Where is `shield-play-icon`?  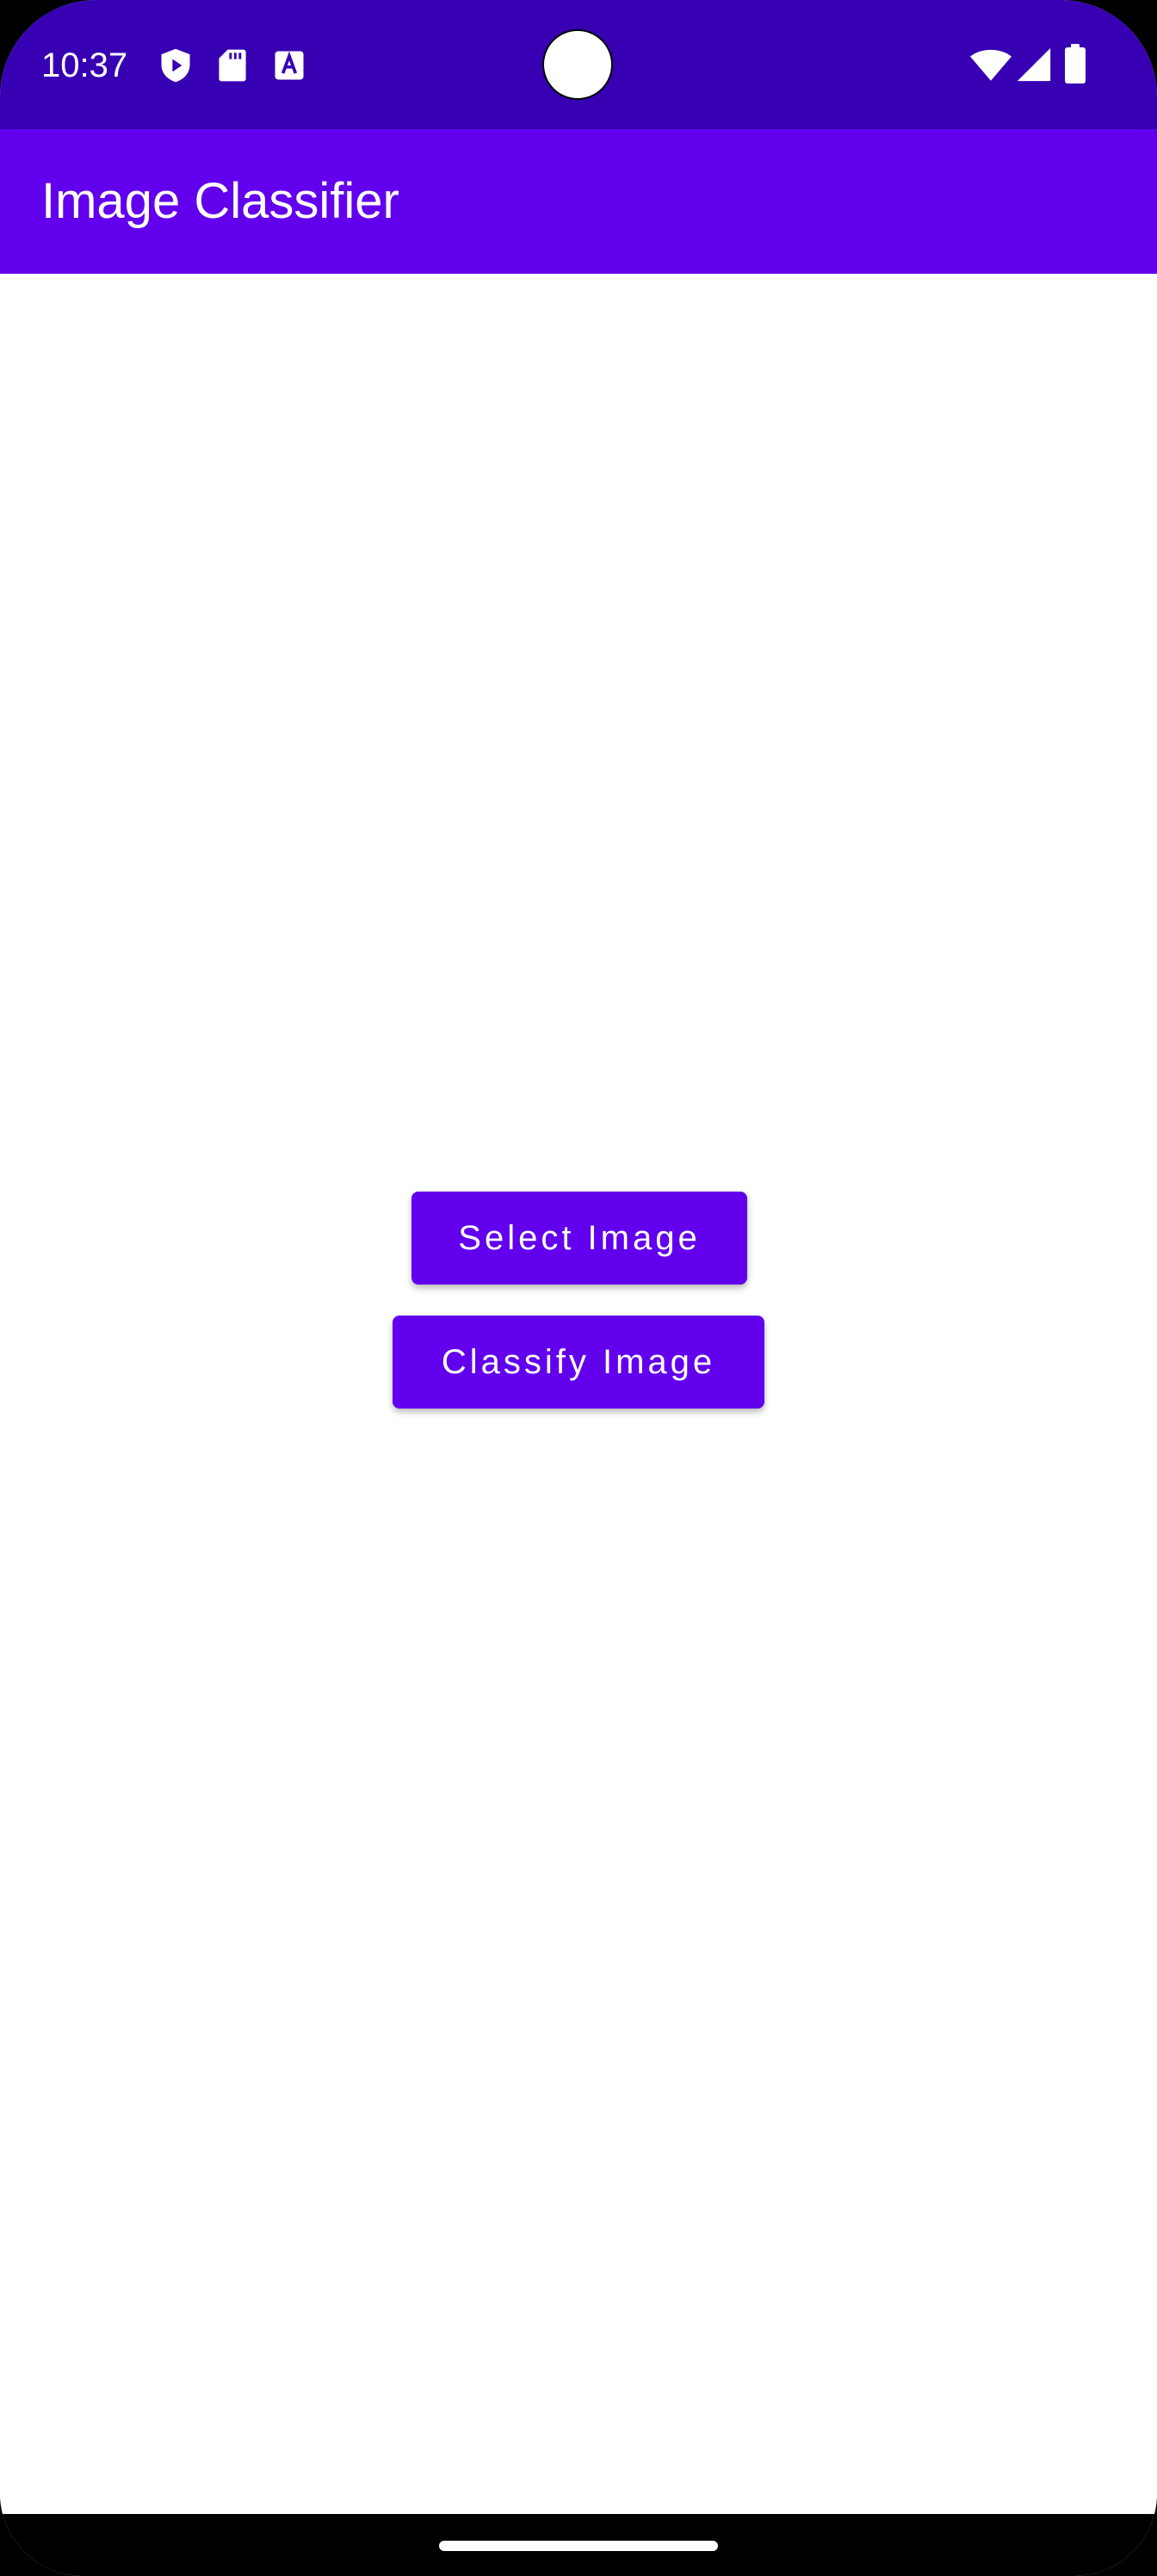
shield-play-icon is located at coordinates (176, 65).